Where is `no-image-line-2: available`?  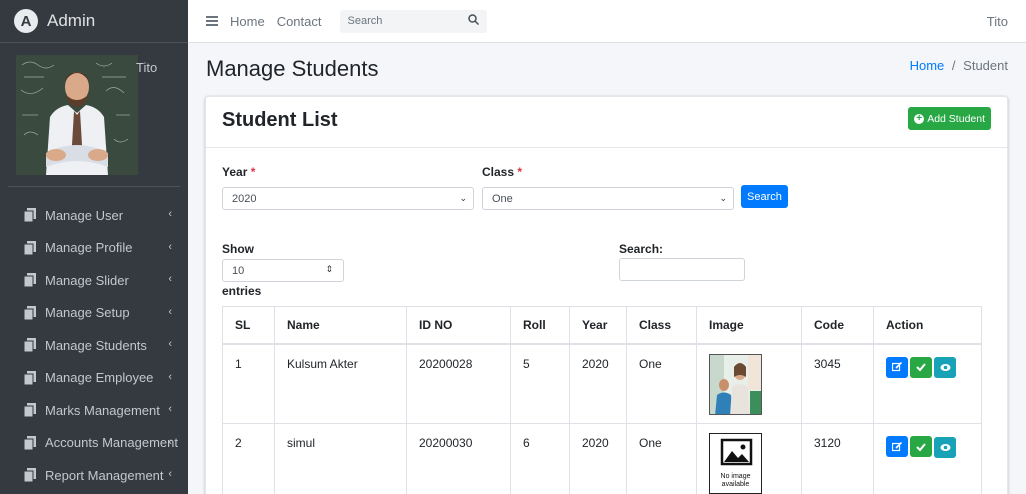 no-image-line-2: available is located at coordinates (735, 484).